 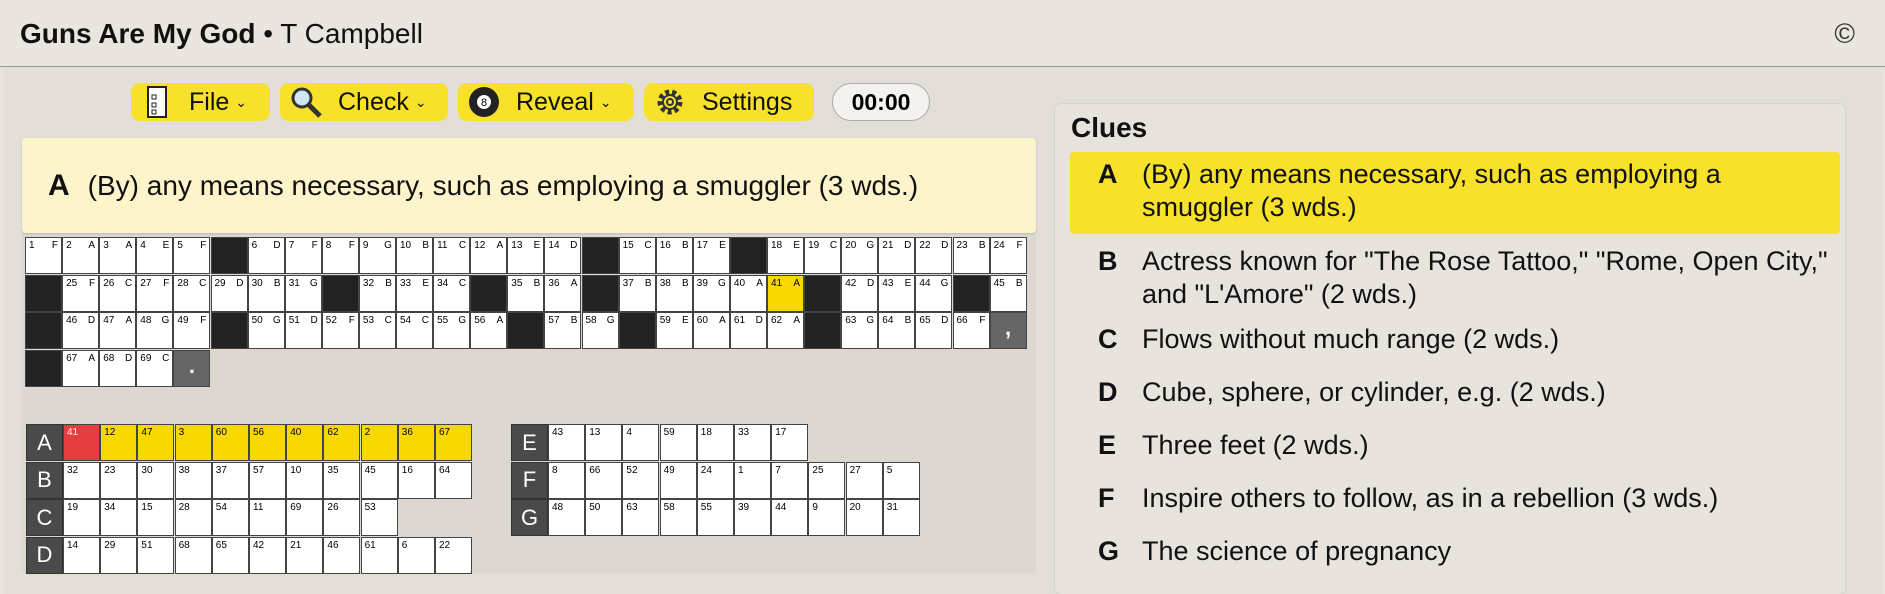 What do you see at coordinates (641, 442) in the screenshot?
I see `answer-cell: 4` at bounding box center [641, 442].